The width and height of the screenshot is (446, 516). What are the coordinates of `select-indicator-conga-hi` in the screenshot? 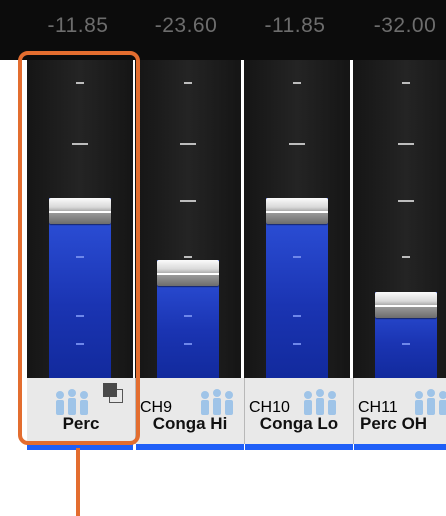 It's located at (190, 447).